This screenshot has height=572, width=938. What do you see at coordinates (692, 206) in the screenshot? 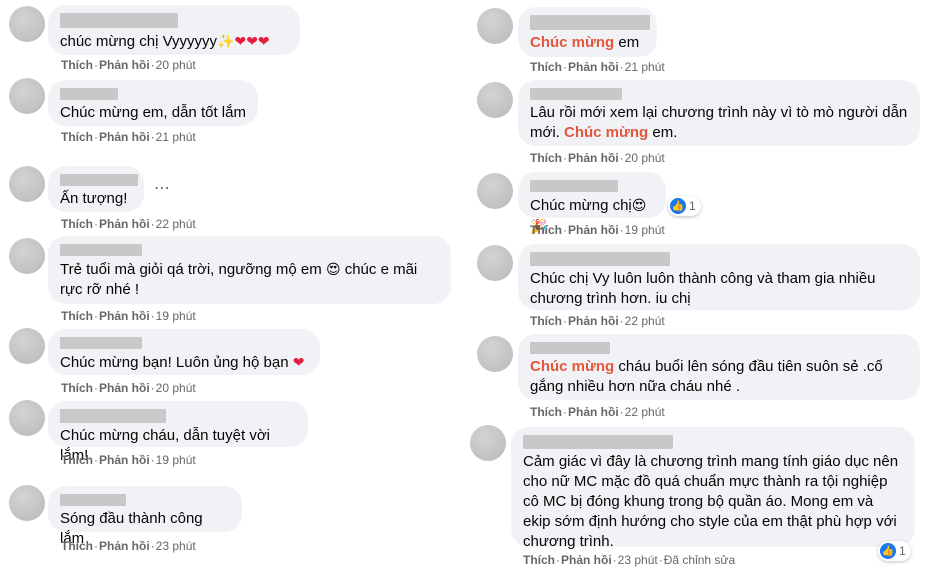
I see `reaction-count: 1` at bounding box center [692, 206].